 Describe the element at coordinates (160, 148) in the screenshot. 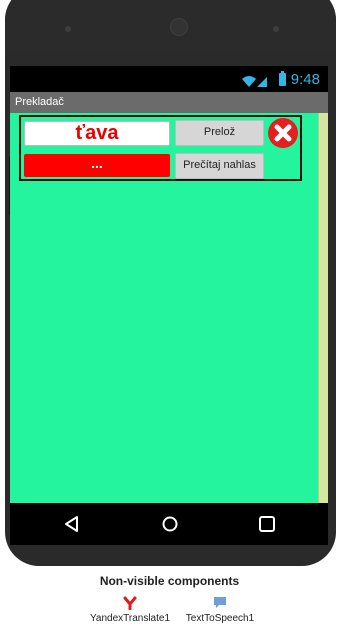

I see `table-arrangement: ťava Prelož ... Prečítaj nahlas` at that location.